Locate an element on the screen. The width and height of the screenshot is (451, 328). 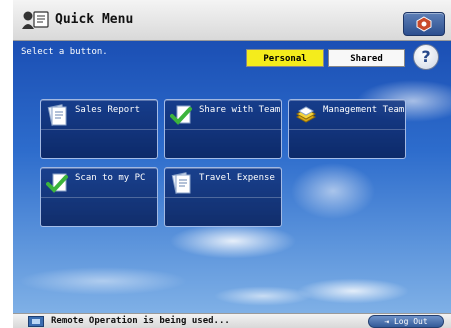
quick-button-label: Management Team is located at coordinates (364, 110).